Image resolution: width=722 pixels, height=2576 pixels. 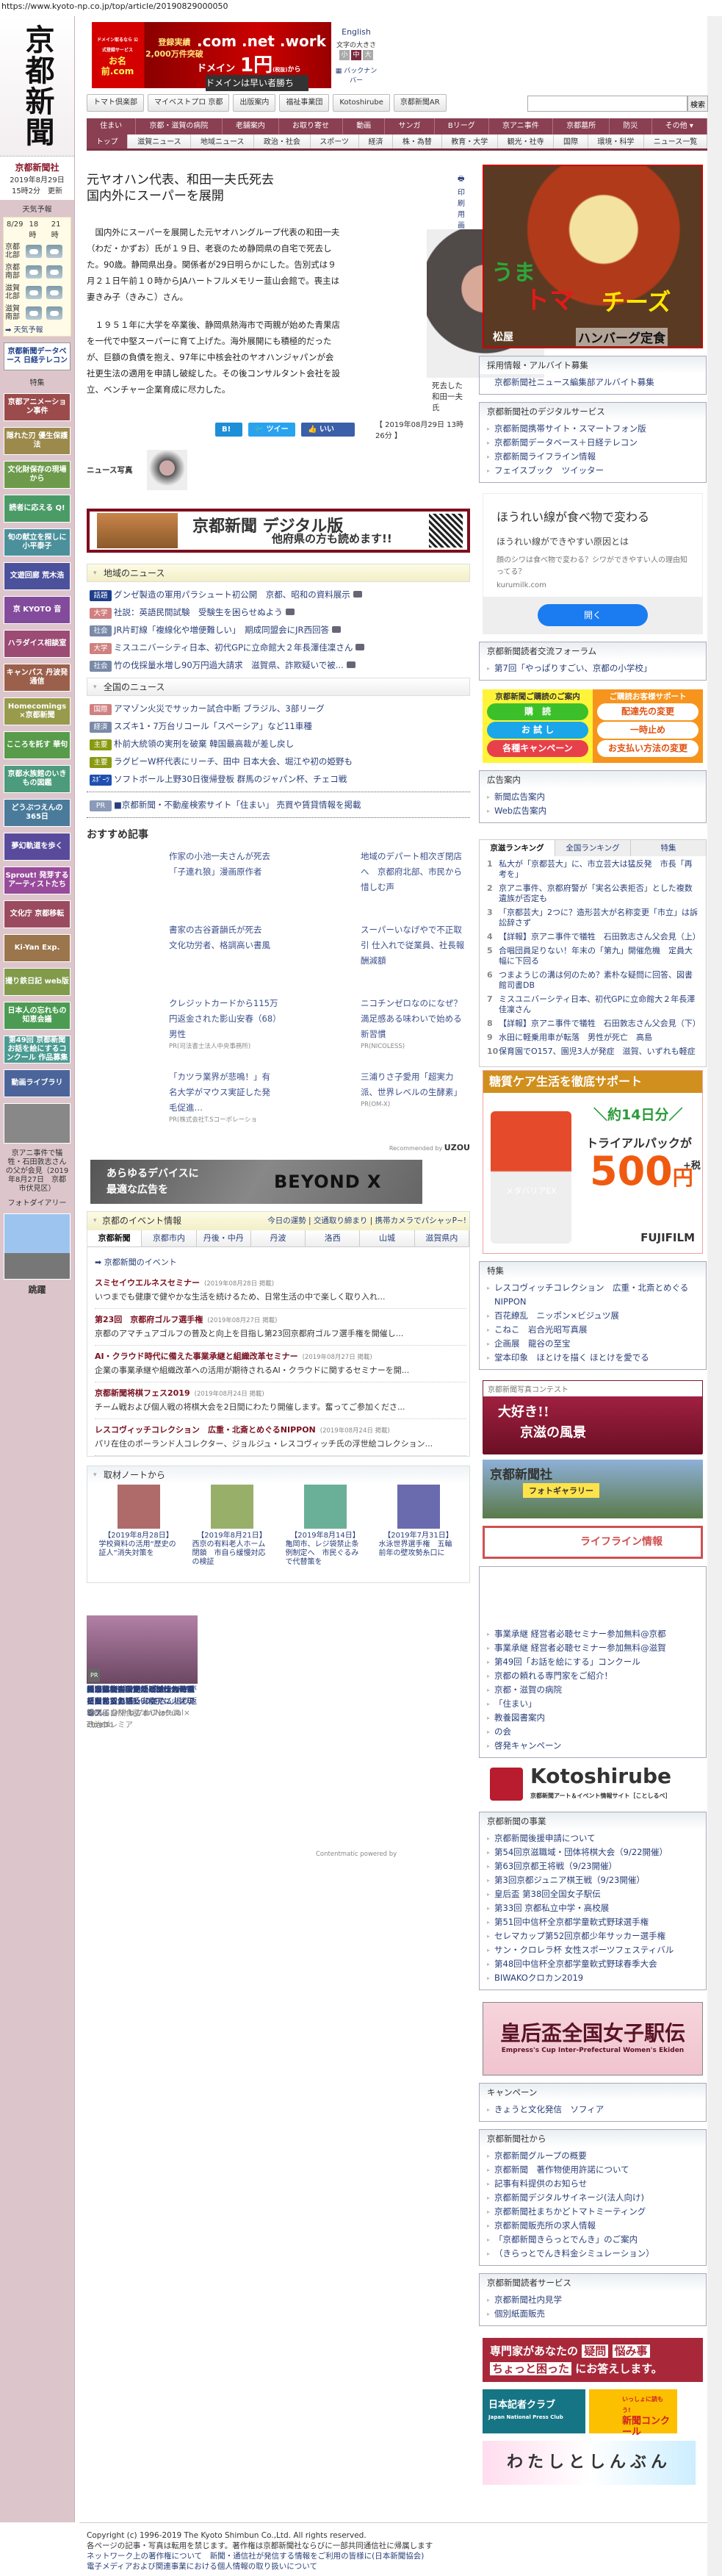 I want to click on news-link: ミスユニバーシティ日本、初代GPに立命館大２年長澤佳凜さん, so click(x=233, y=647).